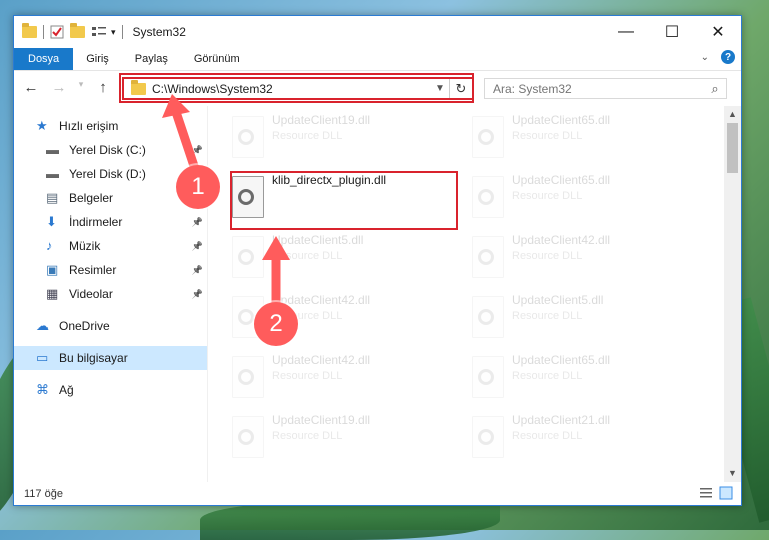 The width and height of the screenshot is (769, 540). I want to click on video-icon: ▦, so click(52, 293).